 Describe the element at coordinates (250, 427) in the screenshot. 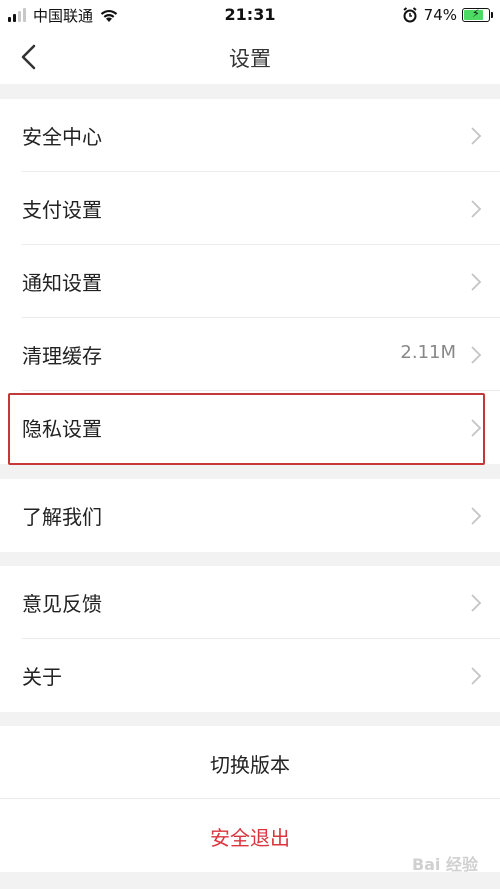

I see `settings-item-privacy: 隐私设置` at that location.